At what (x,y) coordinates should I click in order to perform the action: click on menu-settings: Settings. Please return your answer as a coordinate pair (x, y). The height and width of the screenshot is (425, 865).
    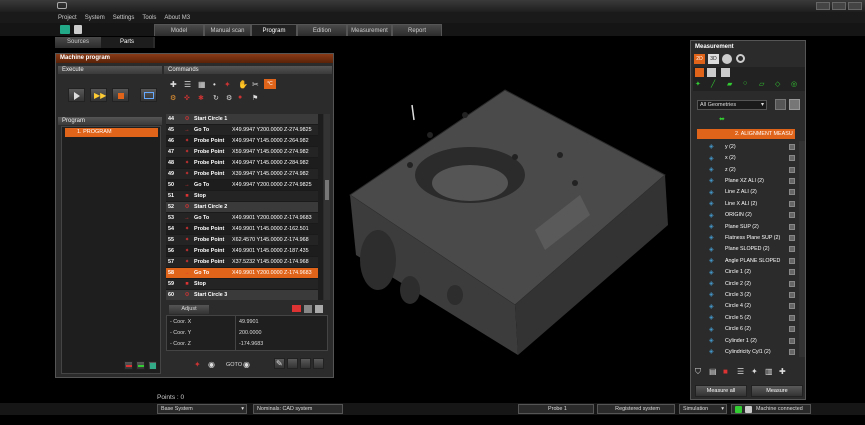
    Looking at the image, I should click on (124, 18).